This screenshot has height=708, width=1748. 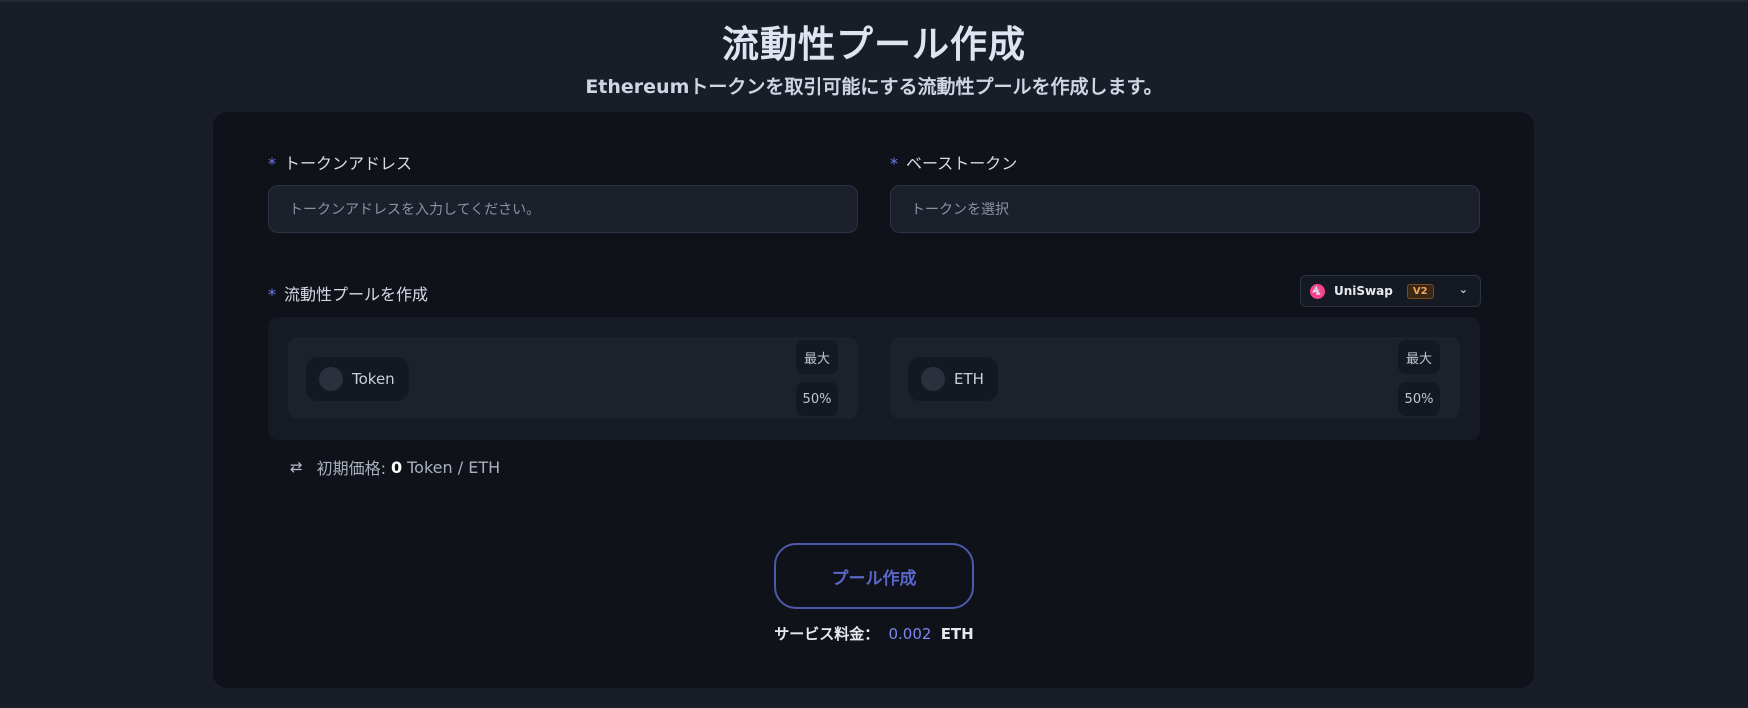 I want to click on page-subtitle: Ethereumトークンを取引可能にする流動性プールを作成します。, so click(x=874, y=87).